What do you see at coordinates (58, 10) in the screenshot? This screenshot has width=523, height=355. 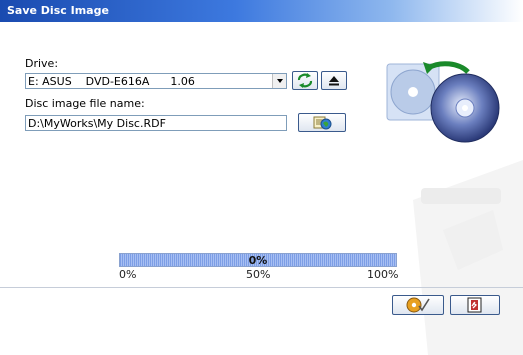 I see `window-title: Save Disc Image` at bounding box center [58, 10].